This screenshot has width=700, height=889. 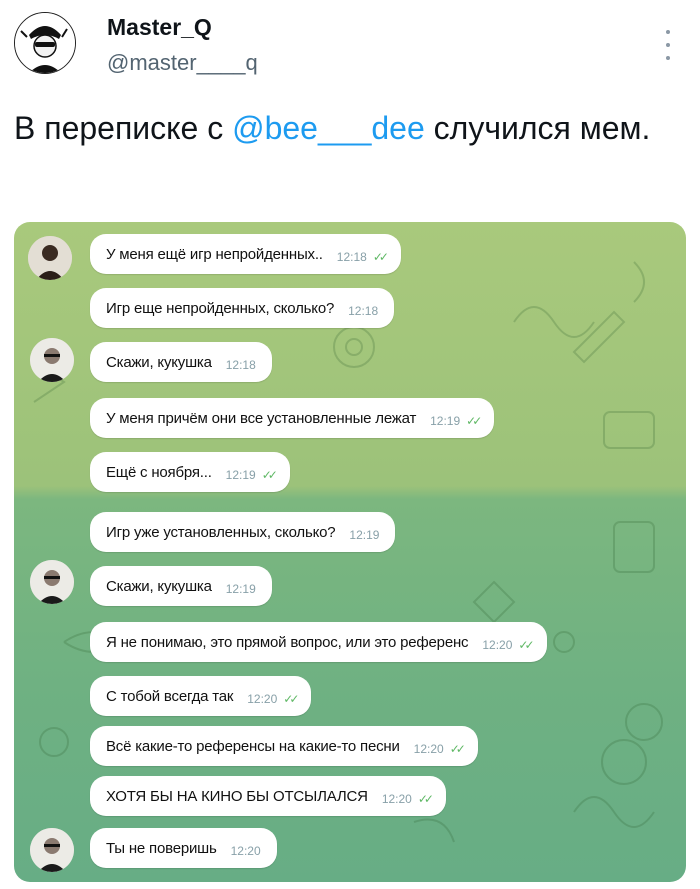 I want to click on message-bubble: Ты не поверишь 12:20, so click(x=183, y=848).